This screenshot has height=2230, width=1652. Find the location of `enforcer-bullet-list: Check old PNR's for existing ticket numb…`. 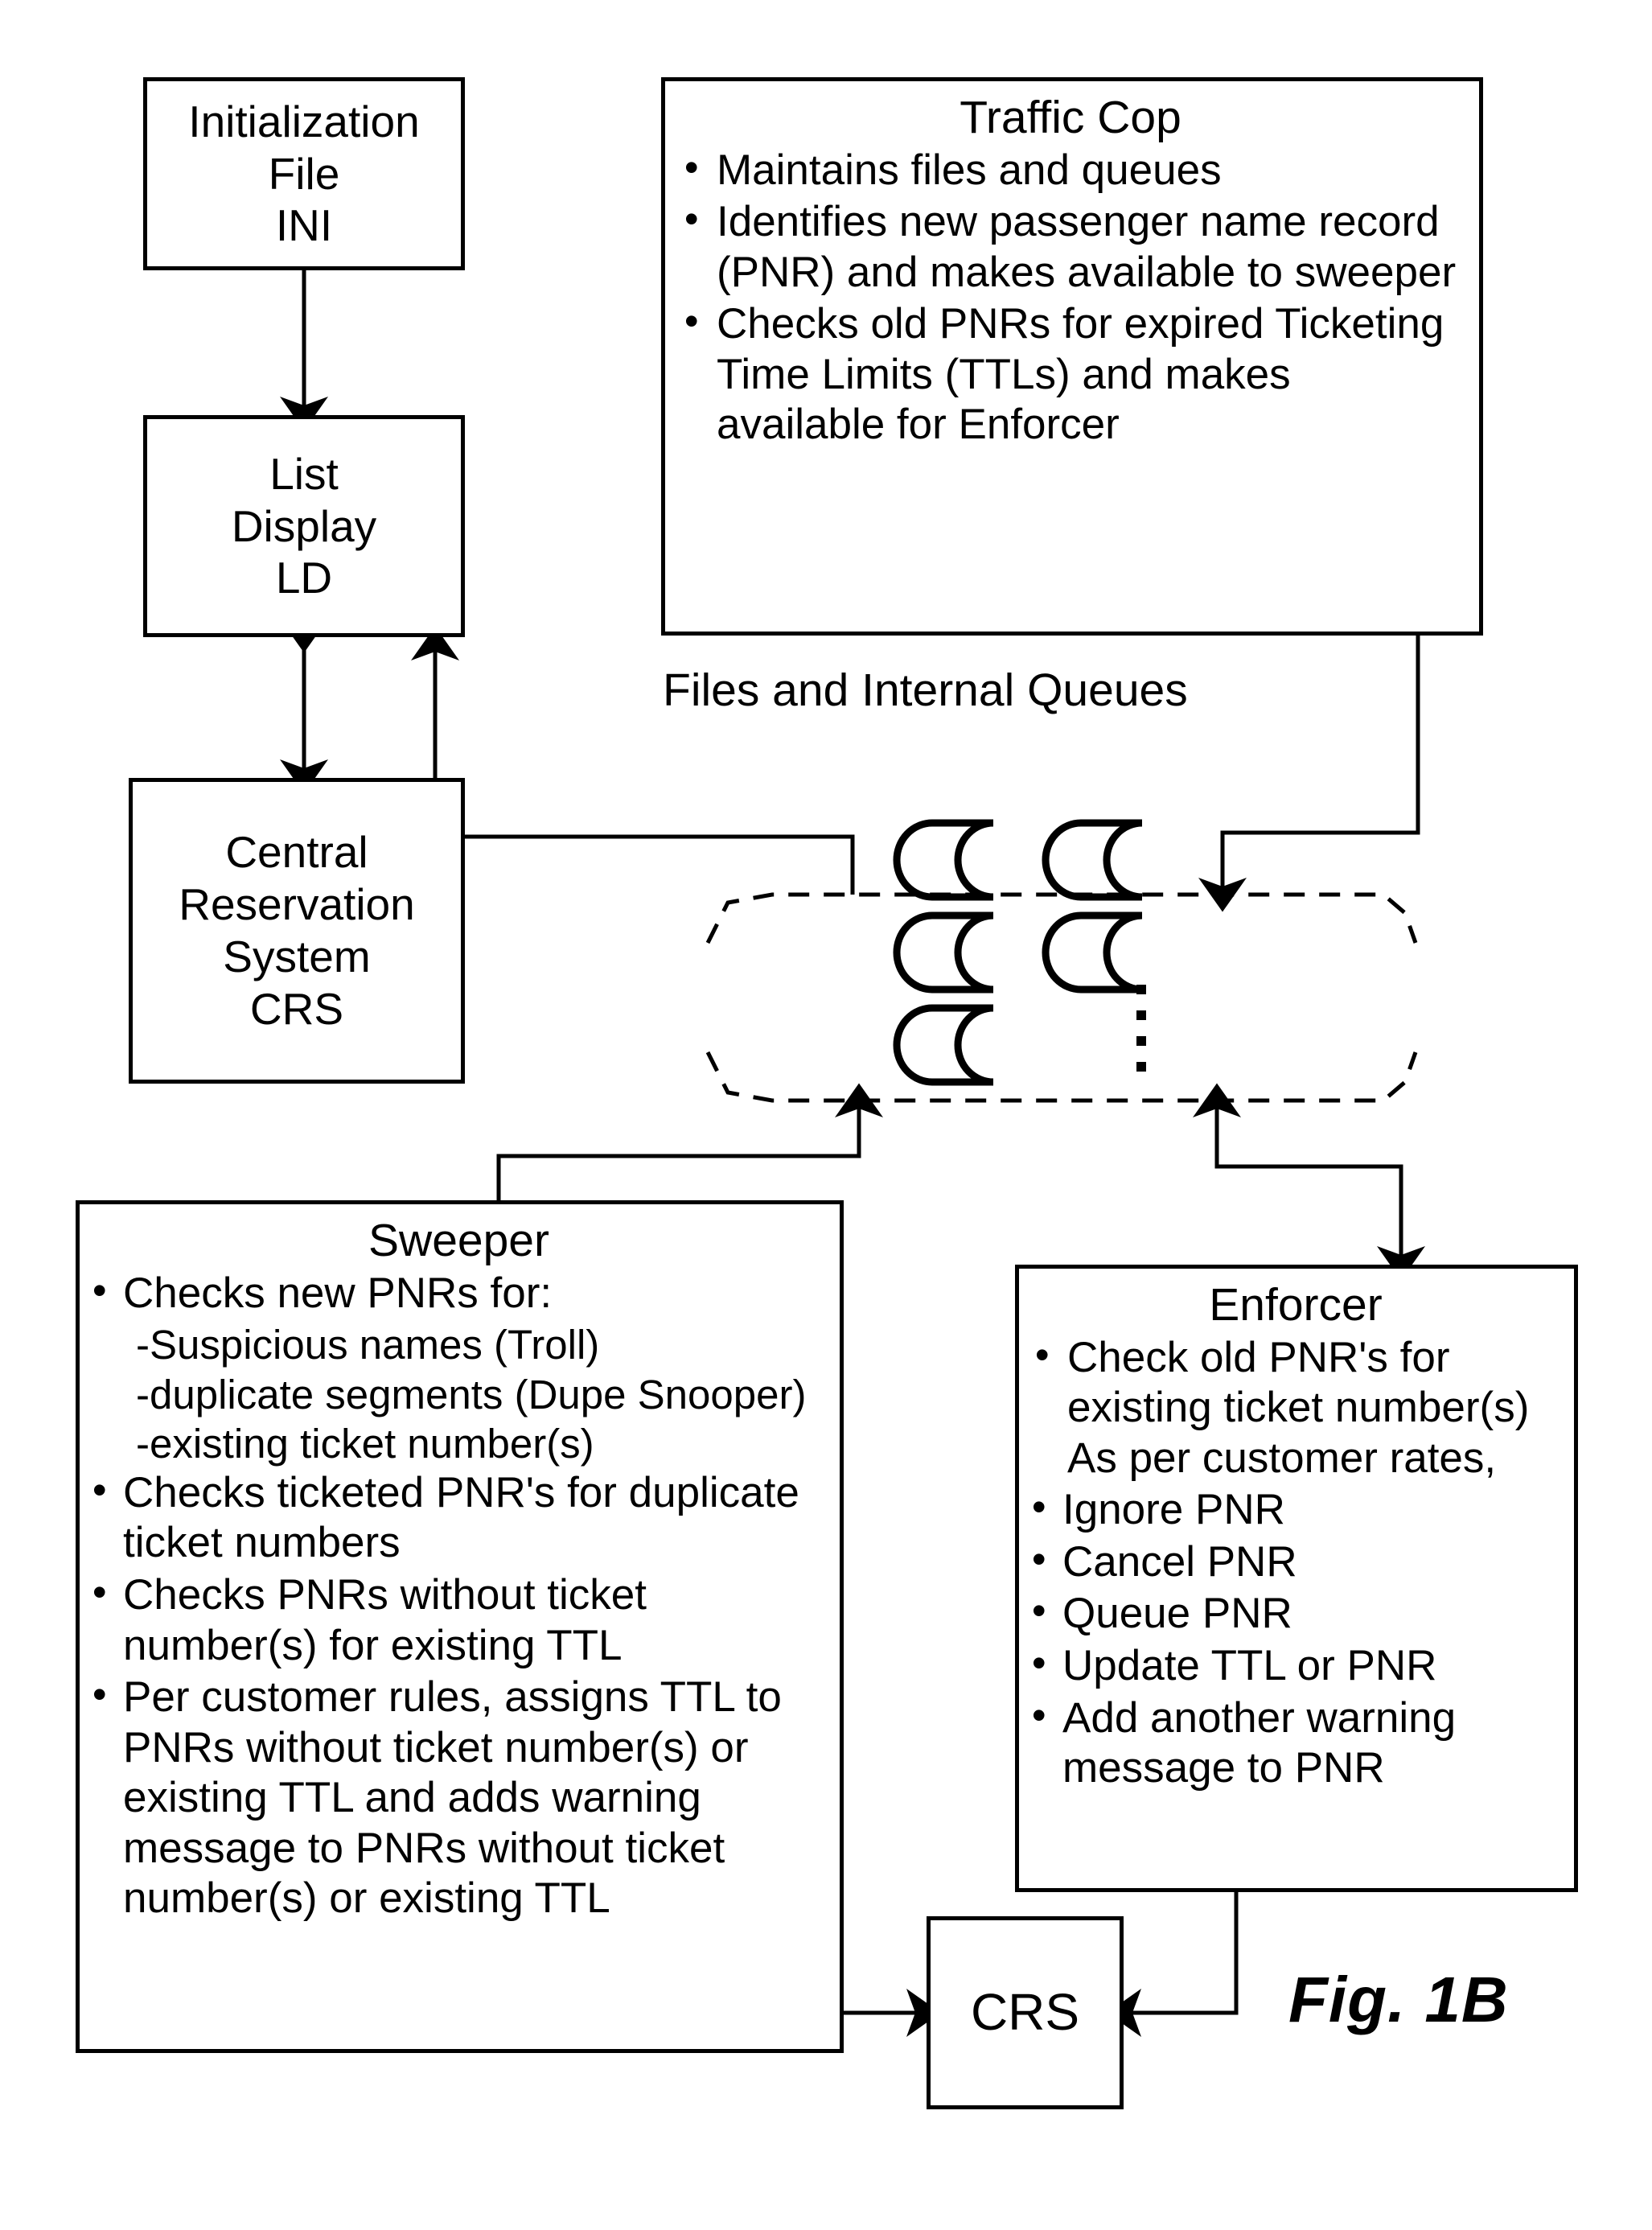

enforcer-bullet-list: Check old PNR's for existing ticket numb… is located at coordinates (1295, 1562).